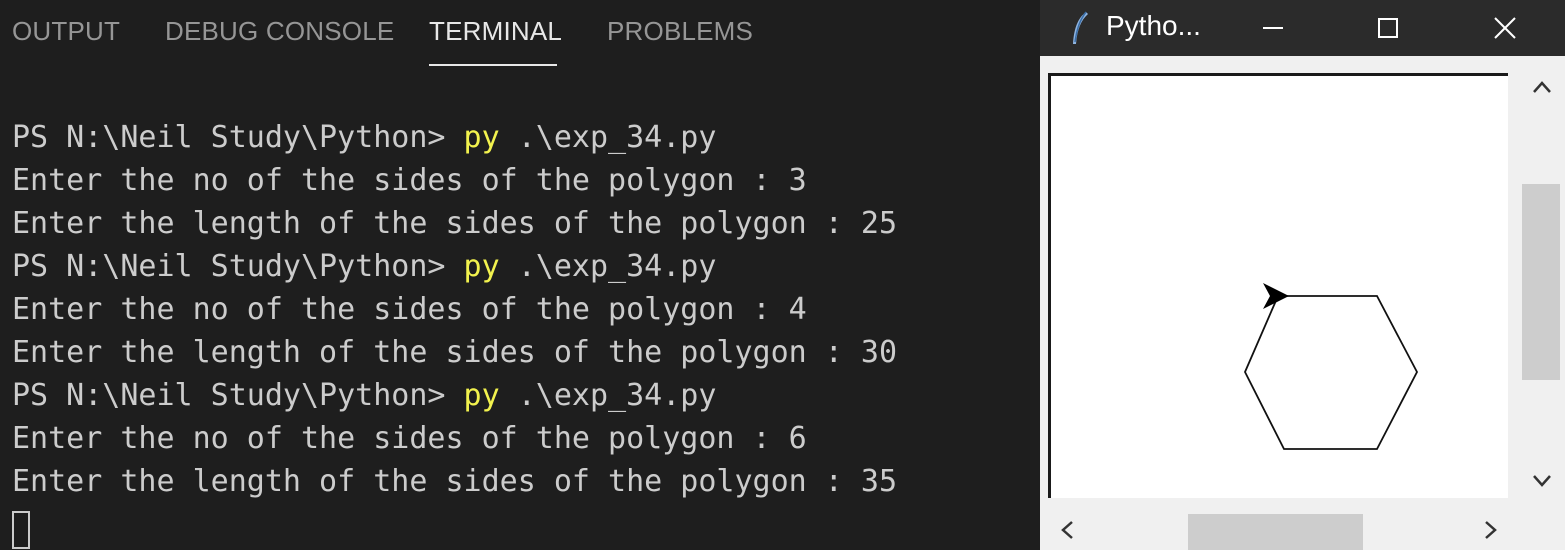 The image size is (1565, 550). I want to click on close-button, so click(1505, 28).